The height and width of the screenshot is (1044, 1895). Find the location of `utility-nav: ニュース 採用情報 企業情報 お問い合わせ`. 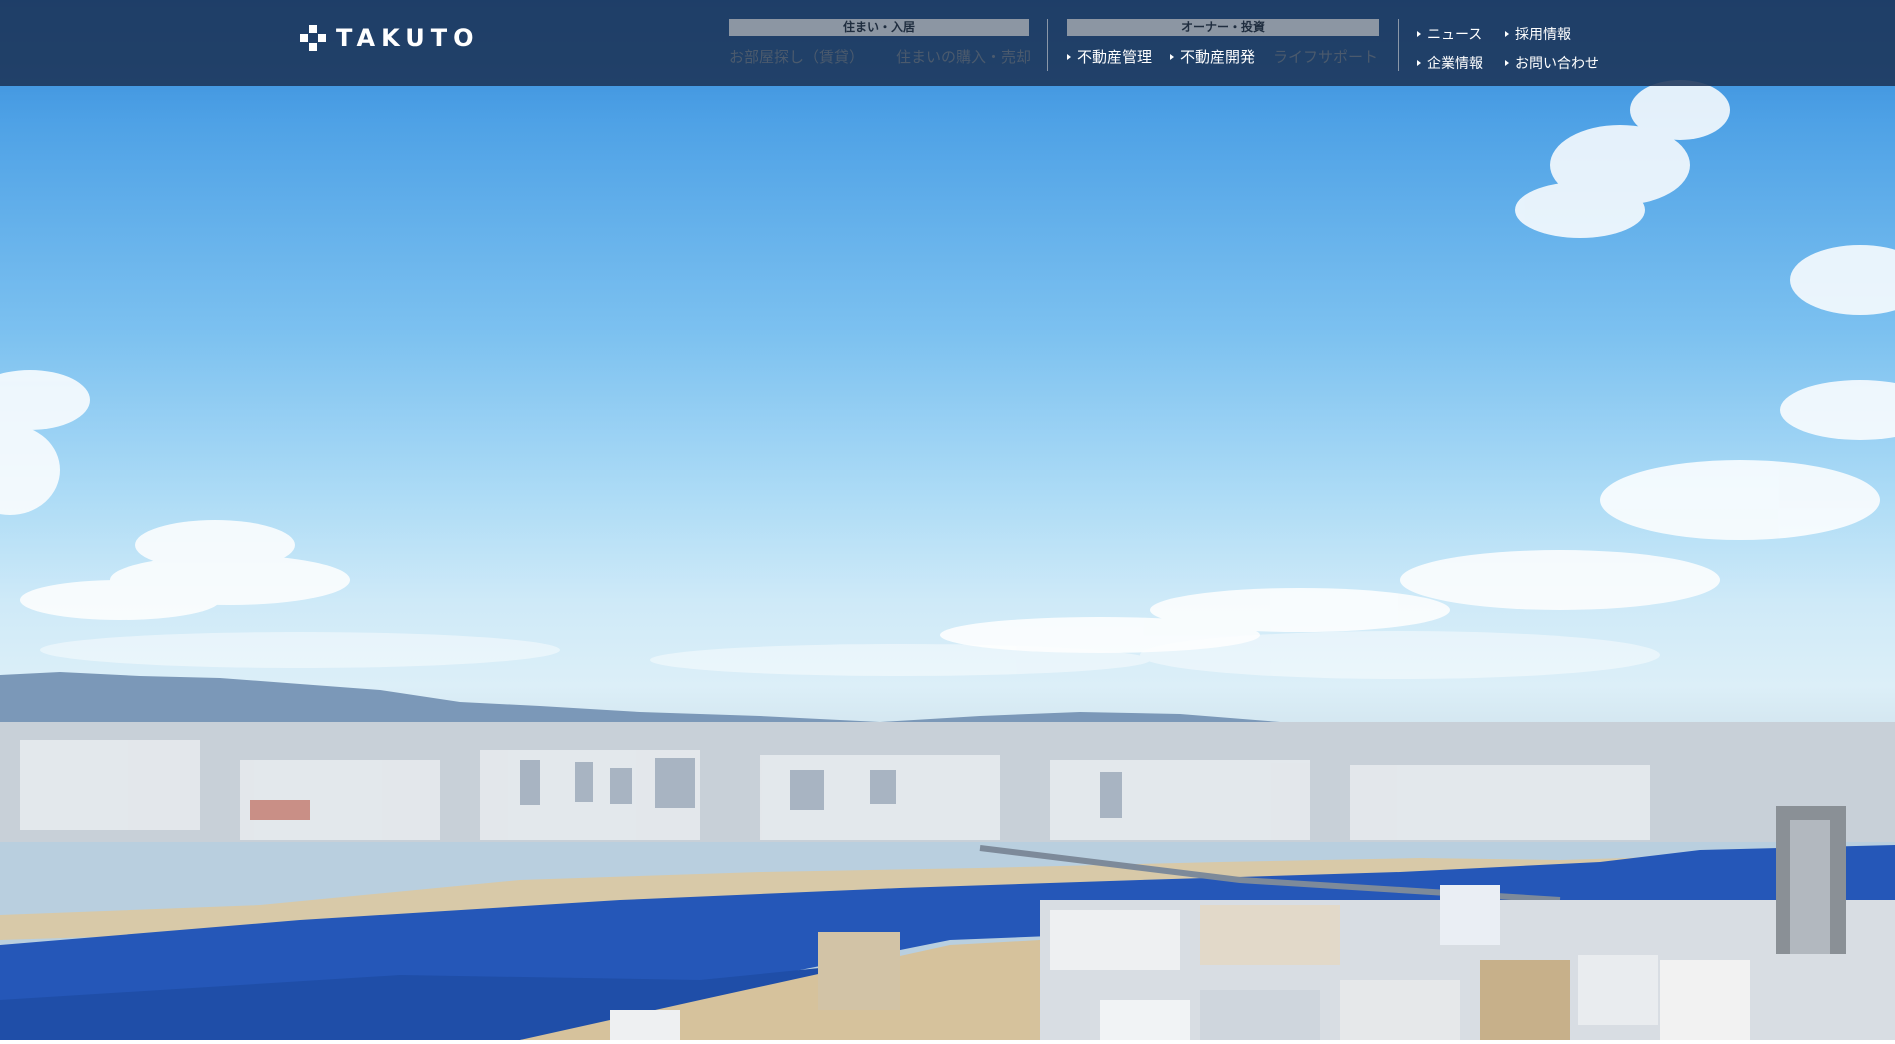

utility-nav: ニュース 採用情報 企業情報 お問い合わせ is located at coordinates (1511, 48).